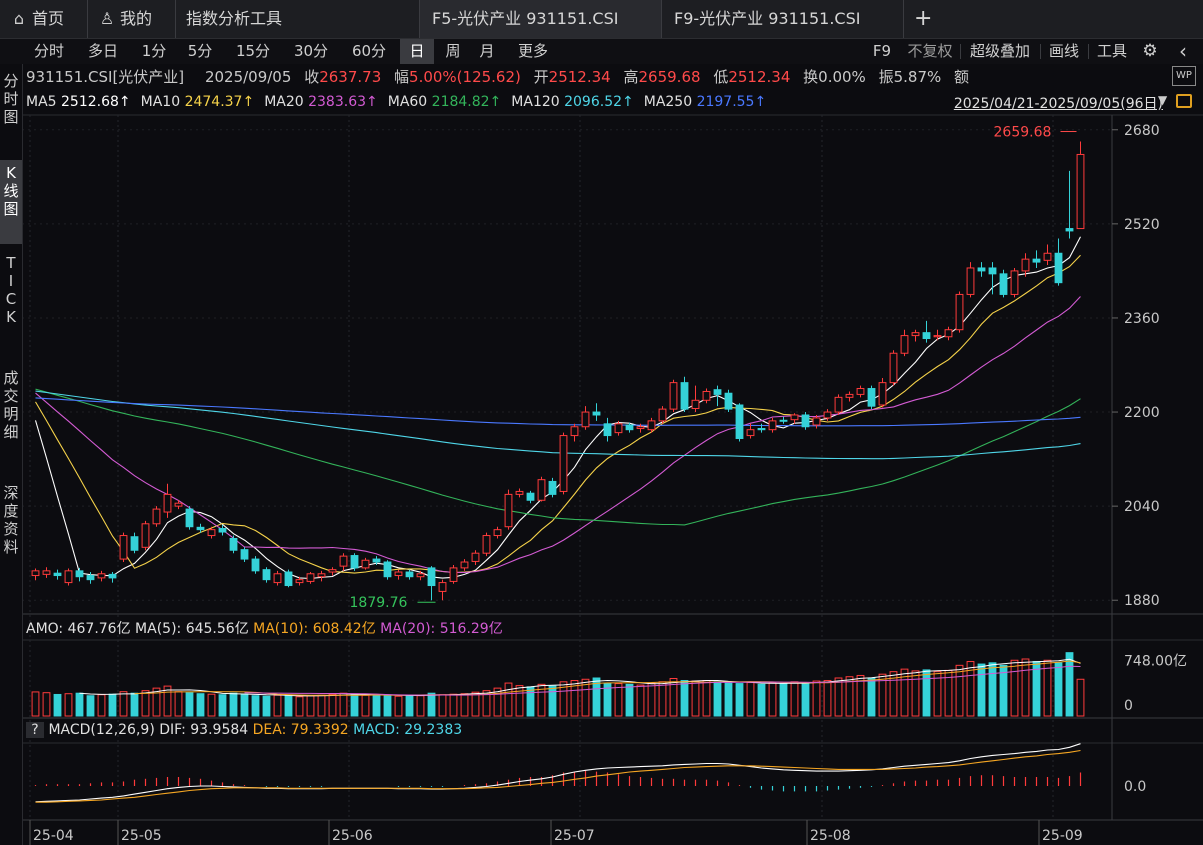  I want to click on tab-f5: F5-光伏产业 931151.CSI, so click(541, 19).